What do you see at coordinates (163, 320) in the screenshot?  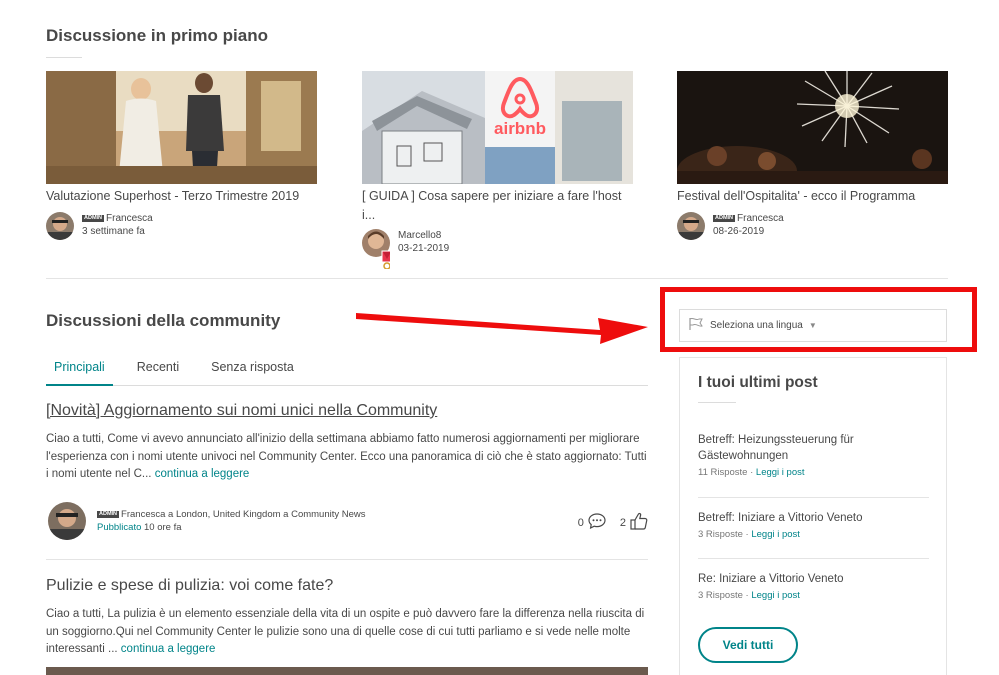 I see `community-section-title: Discussioni della community` at bounding box center [163, 320].